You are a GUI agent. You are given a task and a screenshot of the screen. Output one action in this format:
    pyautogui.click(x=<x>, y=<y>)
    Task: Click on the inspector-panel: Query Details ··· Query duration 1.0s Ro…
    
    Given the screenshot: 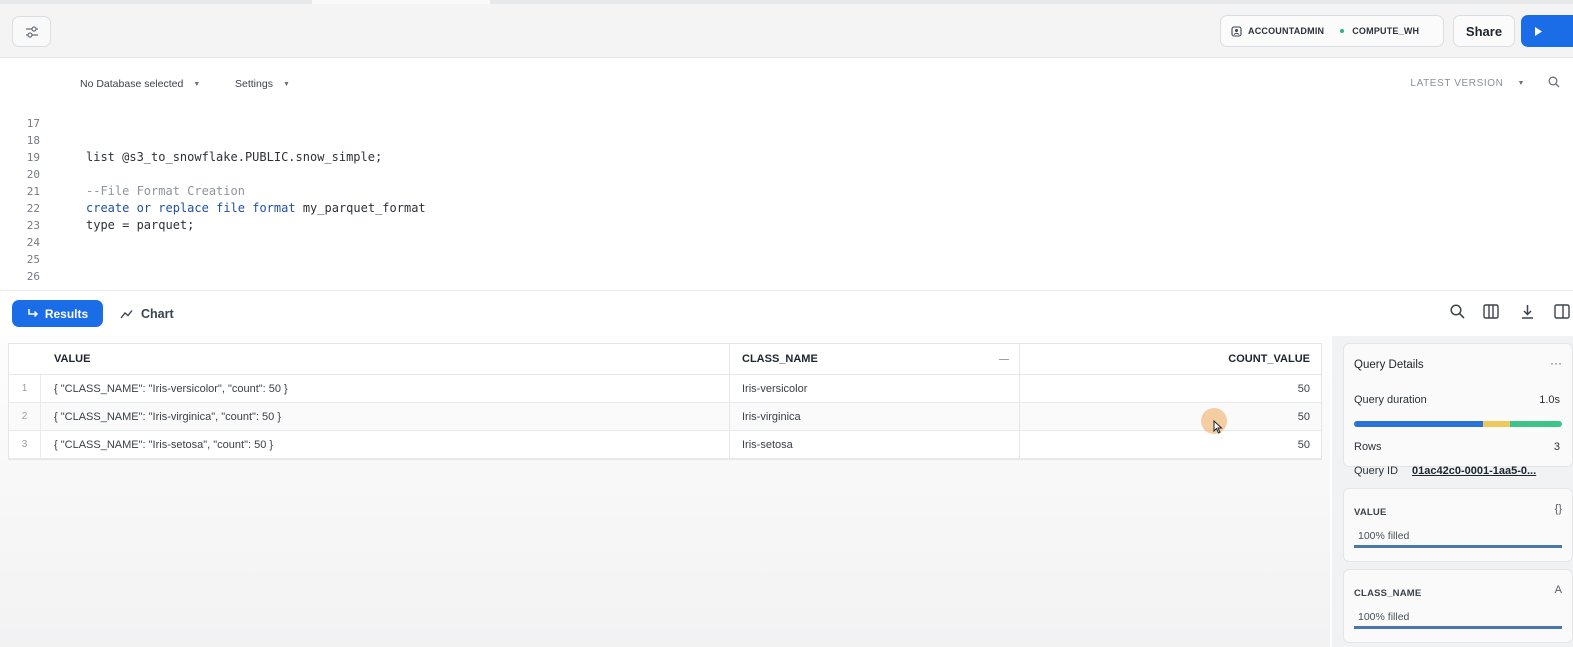 What is the action you would take?
    pyautogui.click(x=1452, y=491)
    